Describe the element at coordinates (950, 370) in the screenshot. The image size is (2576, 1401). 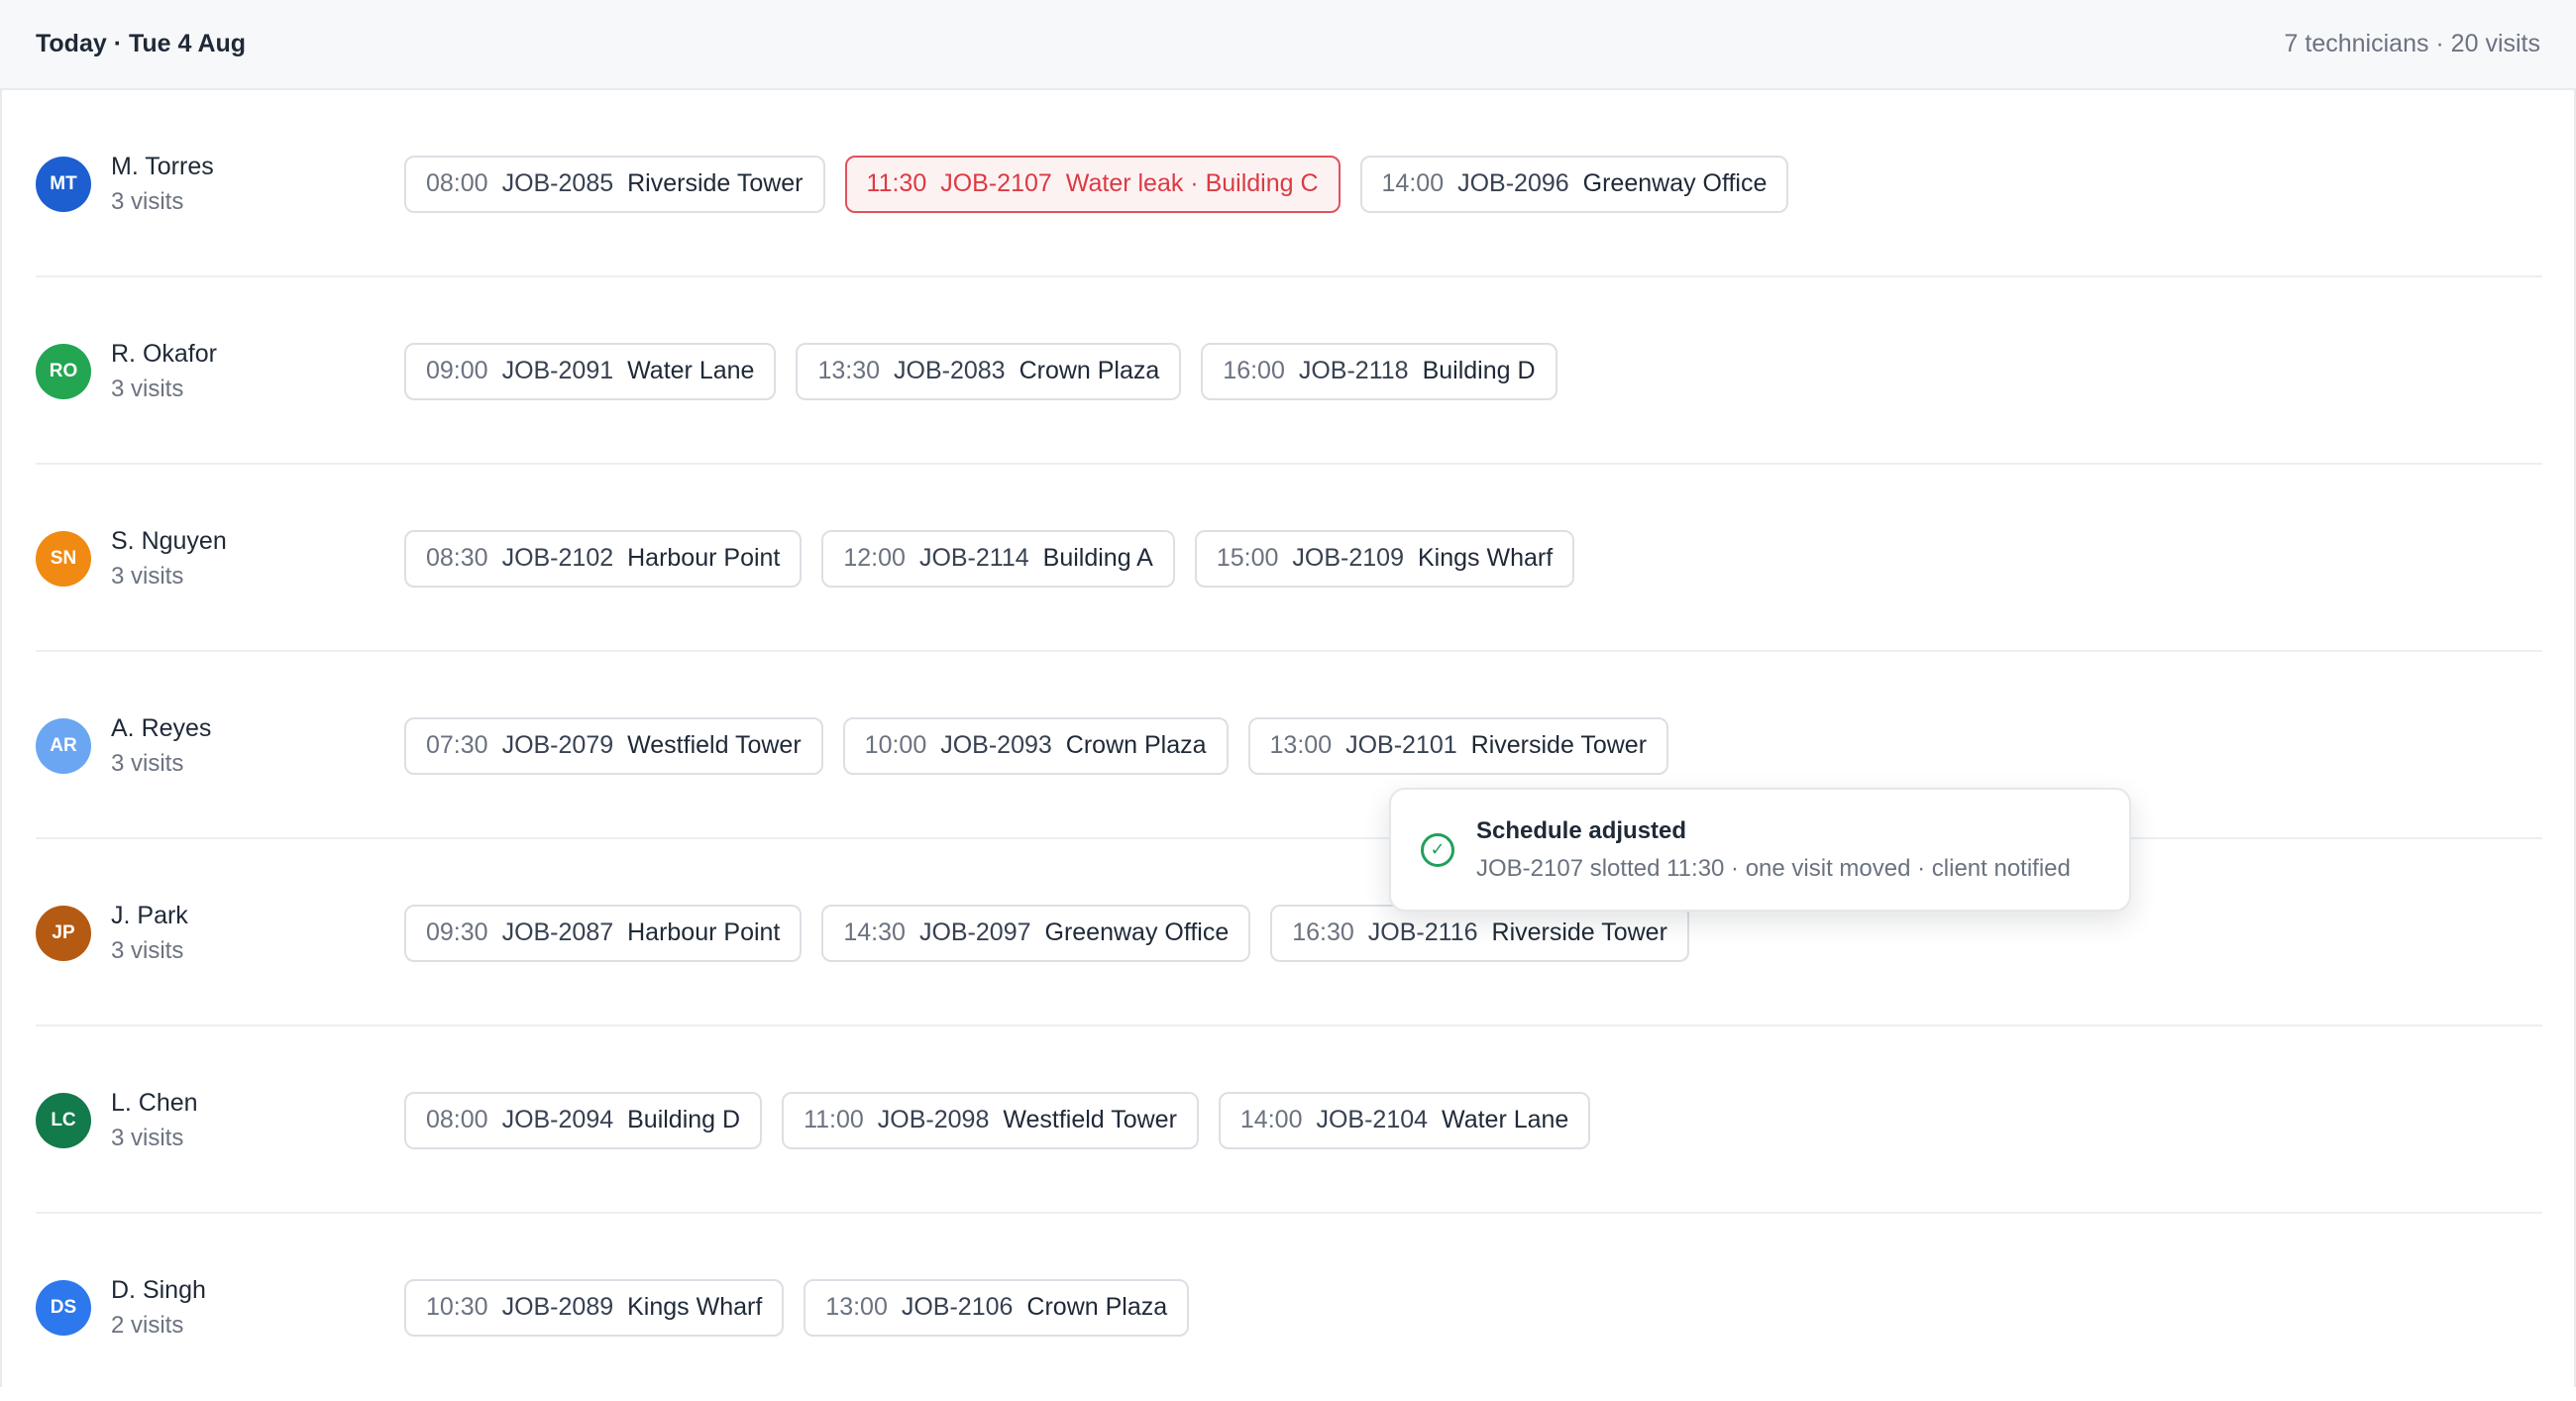
I see `visit-job-id: JOB-2083` at that location.